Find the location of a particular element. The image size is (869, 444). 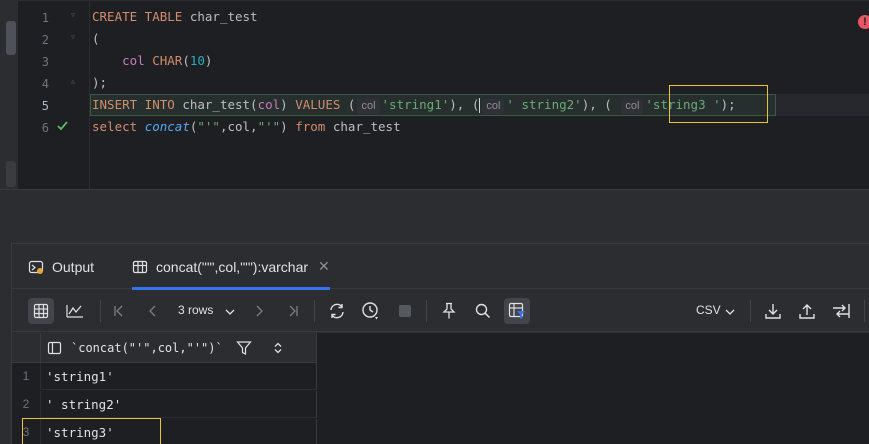

line-number: 6 is located at coordinates (45, 128).